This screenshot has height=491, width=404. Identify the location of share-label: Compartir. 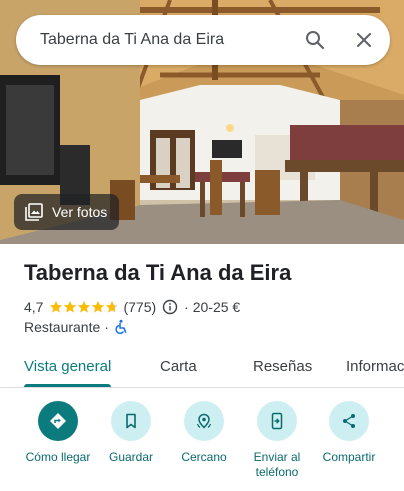
(349, 457).